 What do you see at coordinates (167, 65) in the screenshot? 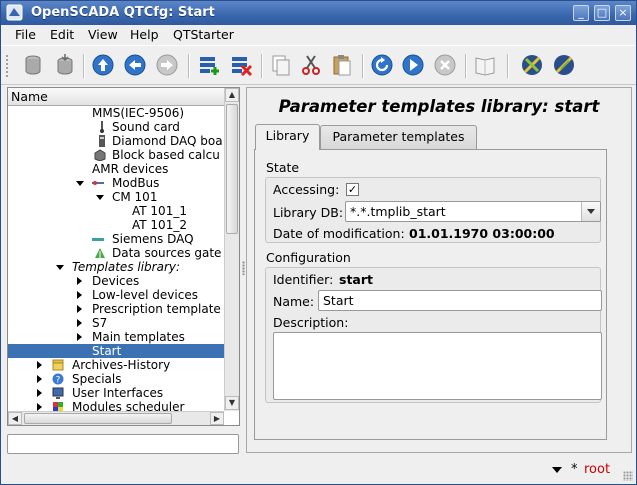
I see `forward-icon` at bounding box center [167, 65].